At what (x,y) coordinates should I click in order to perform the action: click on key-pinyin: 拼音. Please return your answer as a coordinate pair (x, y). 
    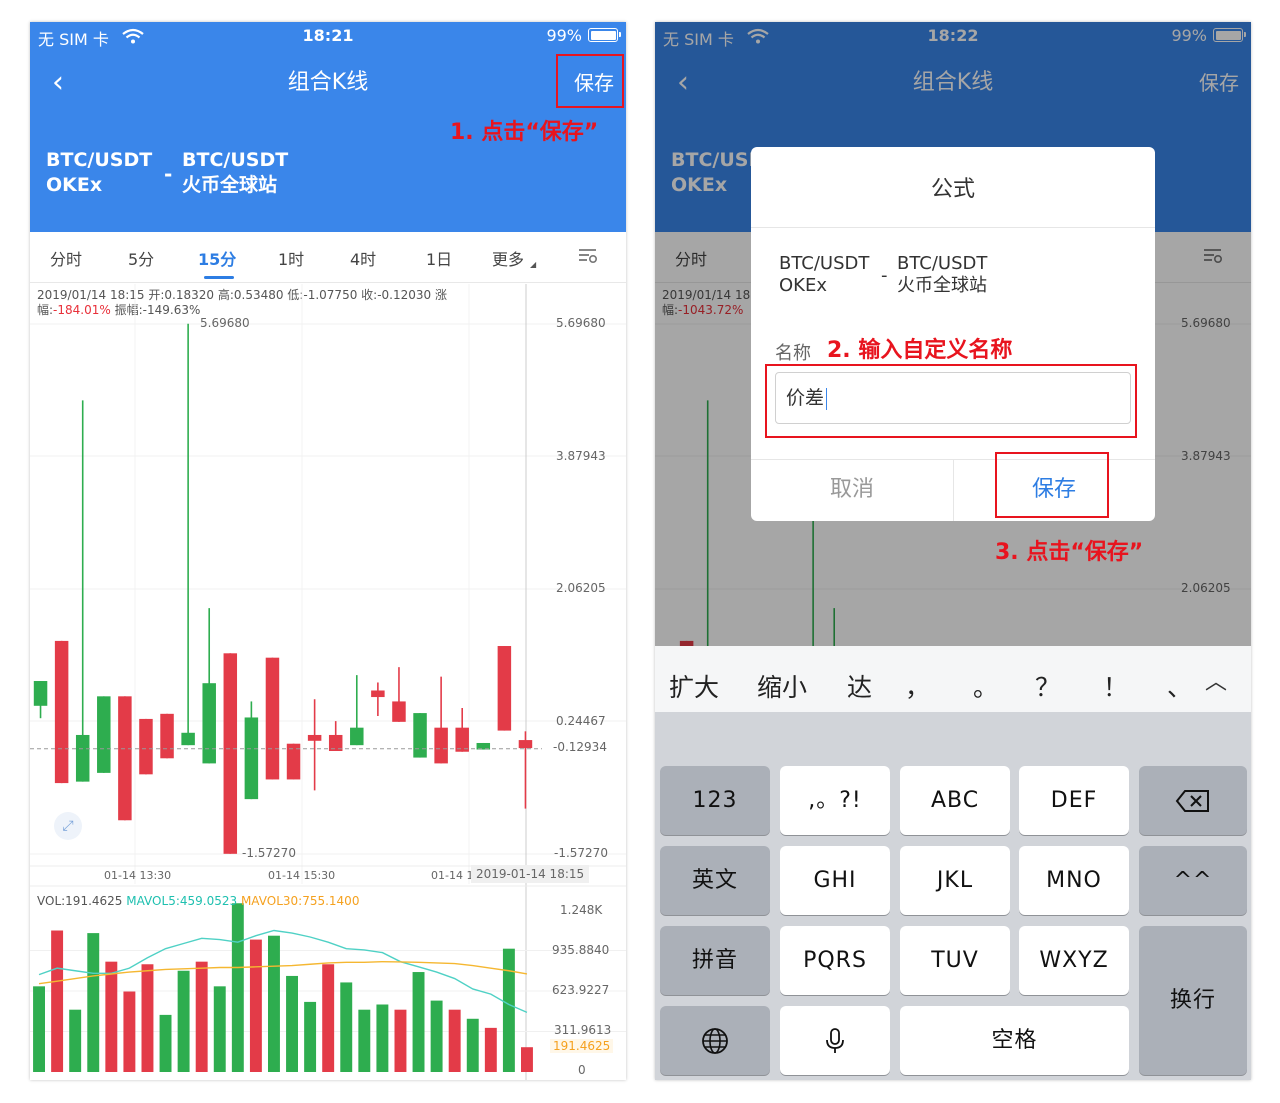
    Looking at the image, I should click on (715, 960).